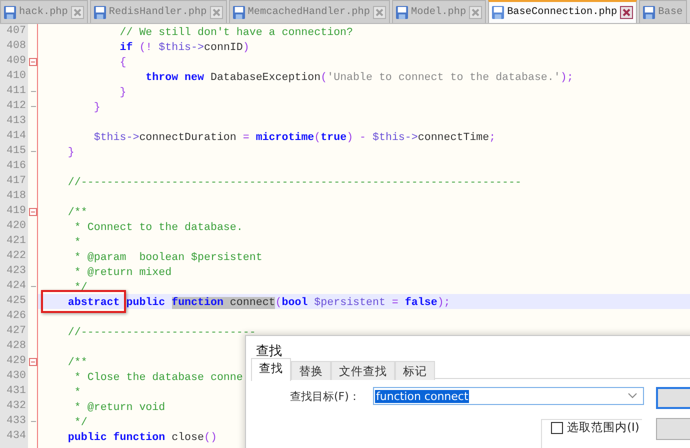  What do you see at coordinates (557, 428) in the screenshot?
I see `checkbox` at bounding box center [557, 428].